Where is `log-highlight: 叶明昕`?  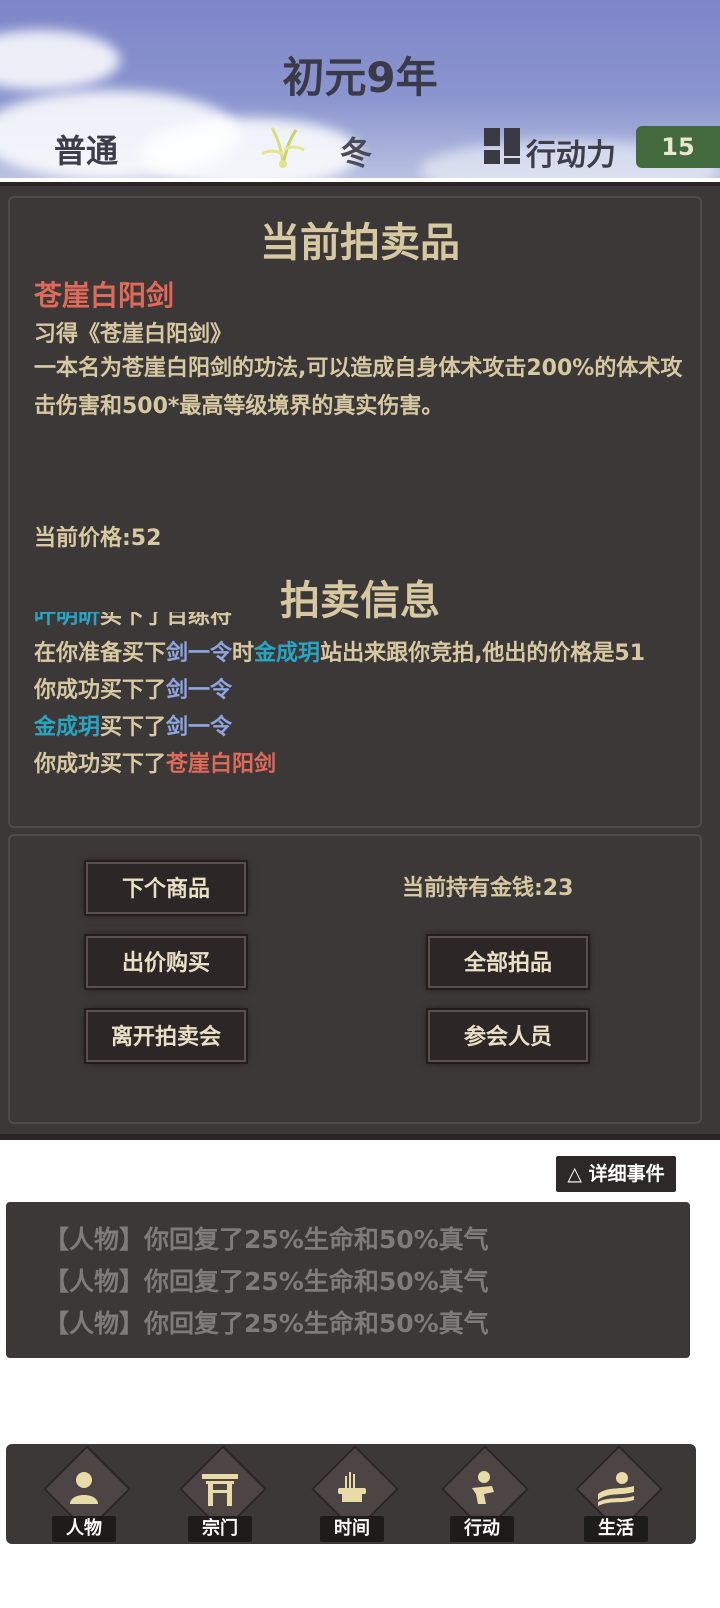 log-highlight: 叶明昕 is located at coordinates (67, 620).